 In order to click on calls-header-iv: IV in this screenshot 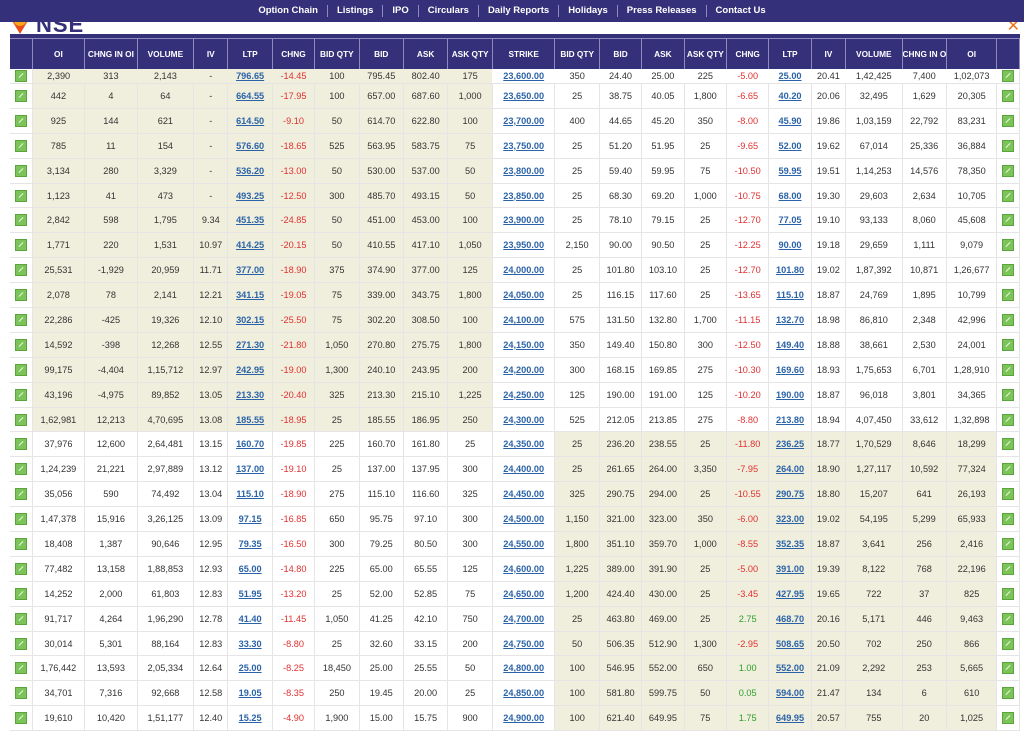, I will do `click(211, 53)`.